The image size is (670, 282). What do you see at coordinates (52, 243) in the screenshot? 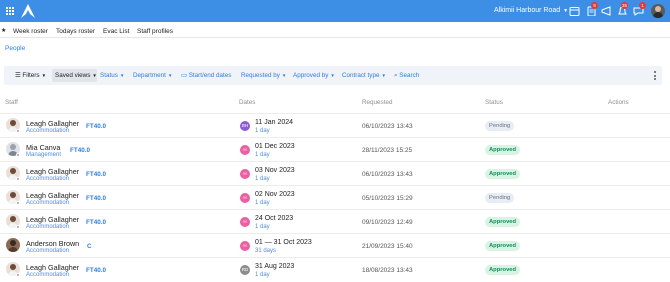
I see `staff-name: Anderson Brown` at bounding box center [52, 243].